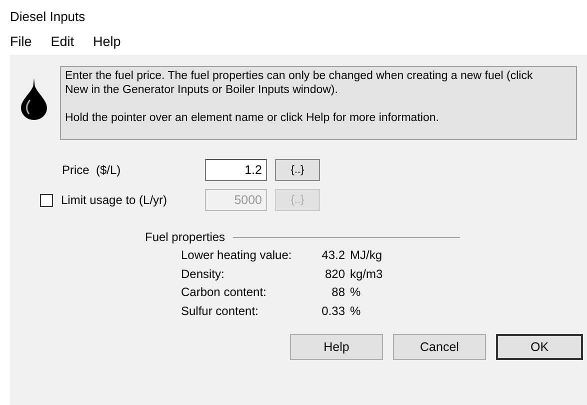  What do you see at coordinates (237, 255) in the screenshot?
I see `property-label: Lower heating value:` at bounding box center [237, 255].